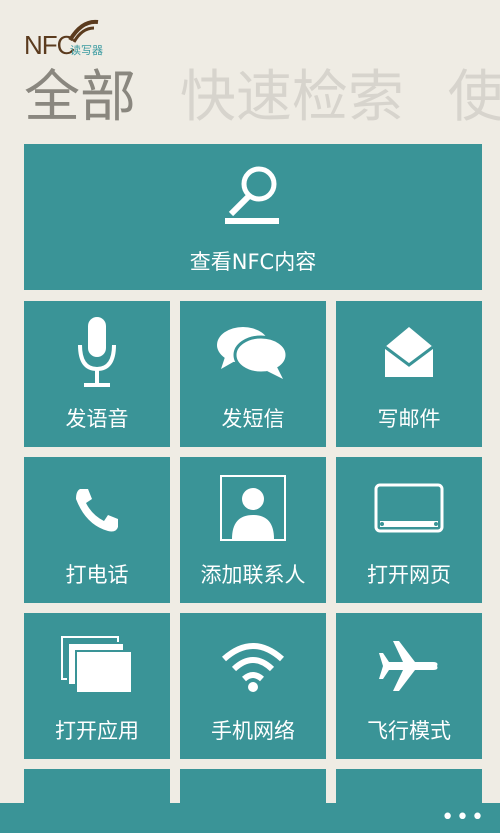 The image size is (500, 833). Describe the element at coordinates (80, 97) in the screenshot. I see `pivot-tab-all: 全部` at that location.